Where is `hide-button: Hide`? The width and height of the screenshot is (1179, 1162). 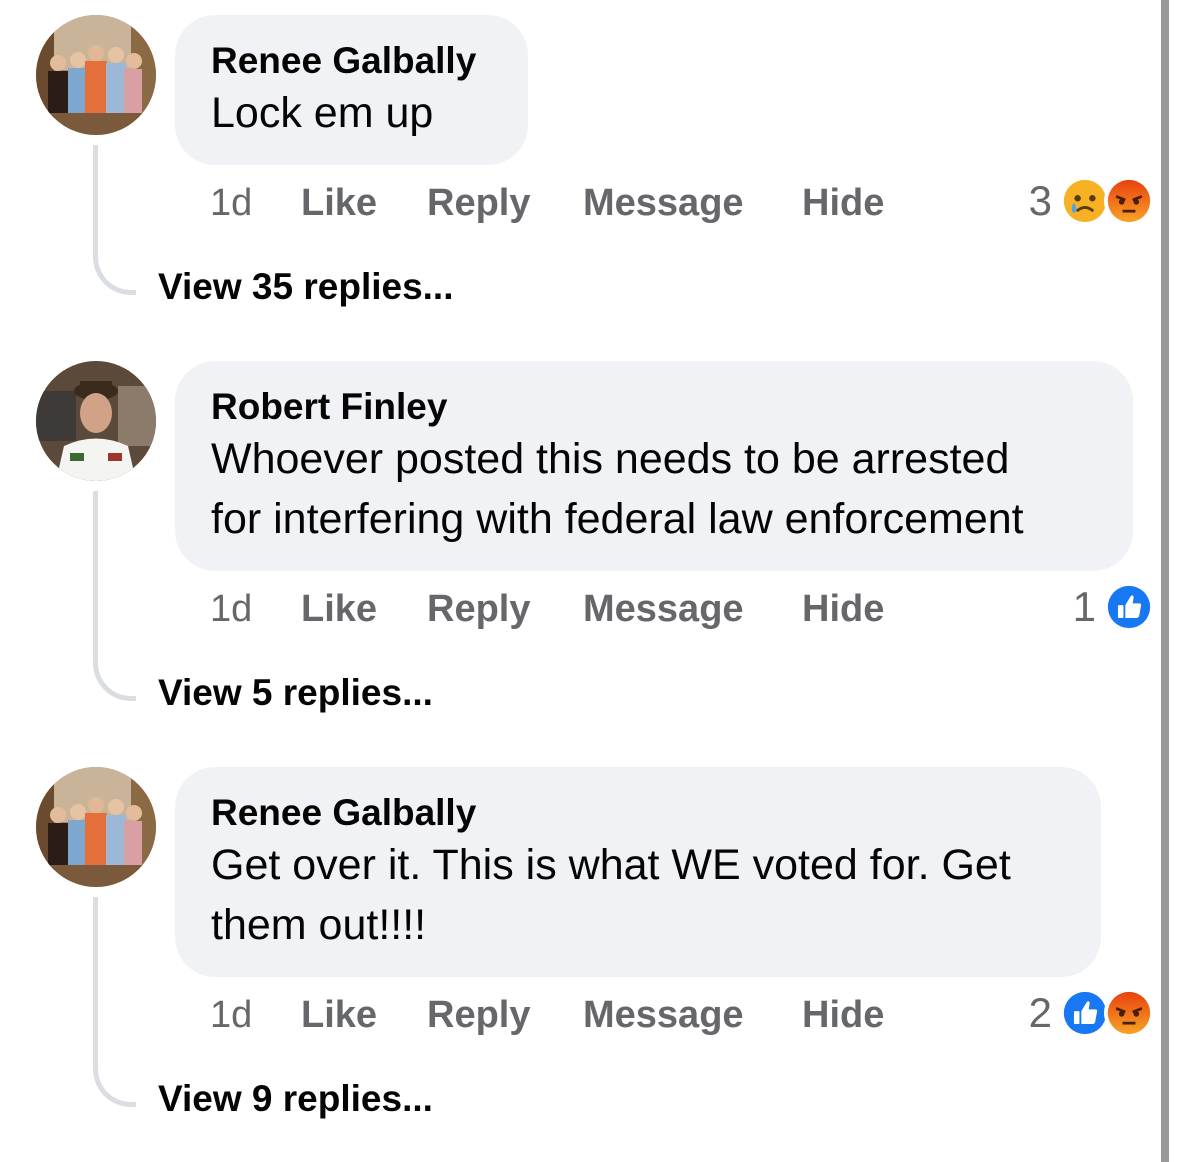 hide-button: Hide is located at coordinates (843, 1015).